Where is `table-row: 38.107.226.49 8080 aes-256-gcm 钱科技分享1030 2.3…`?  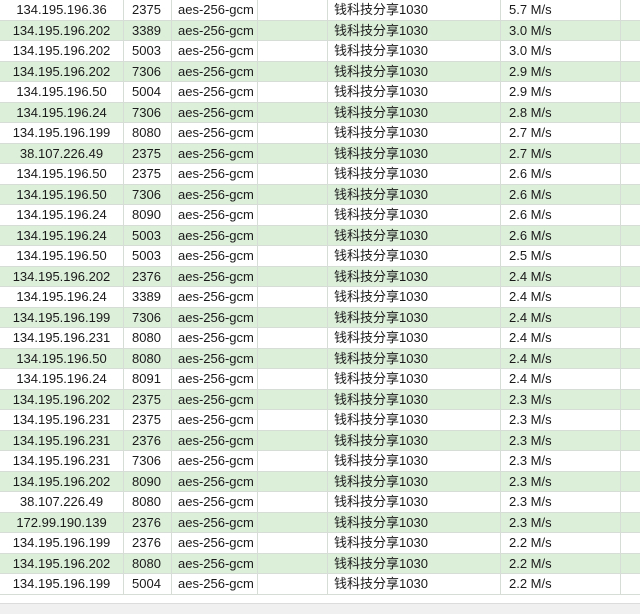 table-row: 38.107.226.49 8080 aes-256-gcm 钱科技分享1030 2.3… is located at coordinates (320, 502).